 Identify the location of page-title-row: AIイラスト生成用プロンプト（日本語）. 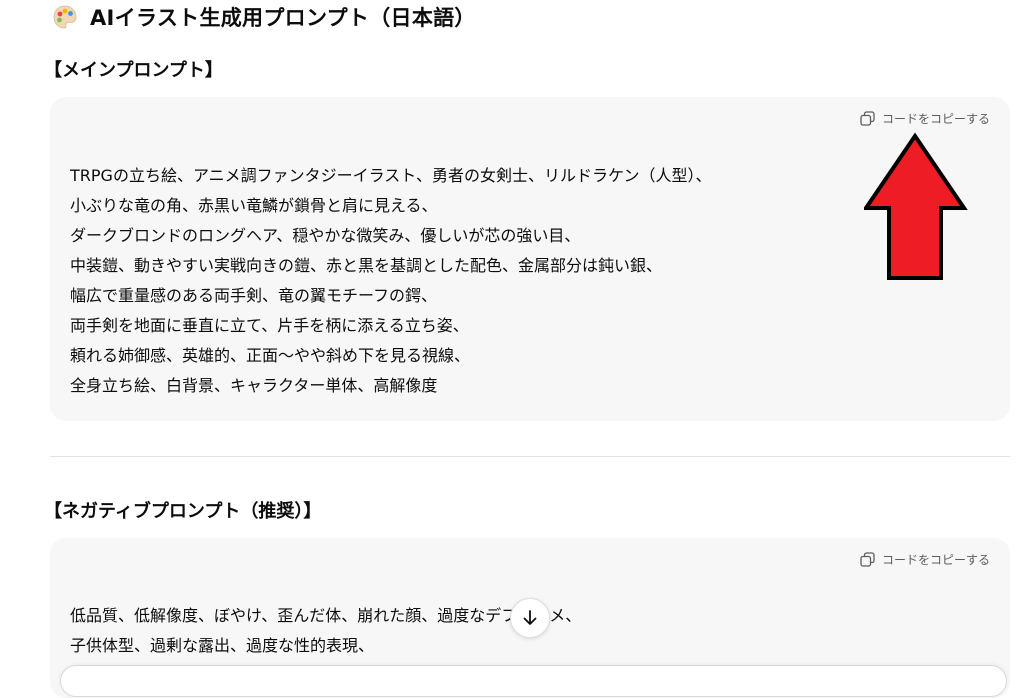
(264, 17).